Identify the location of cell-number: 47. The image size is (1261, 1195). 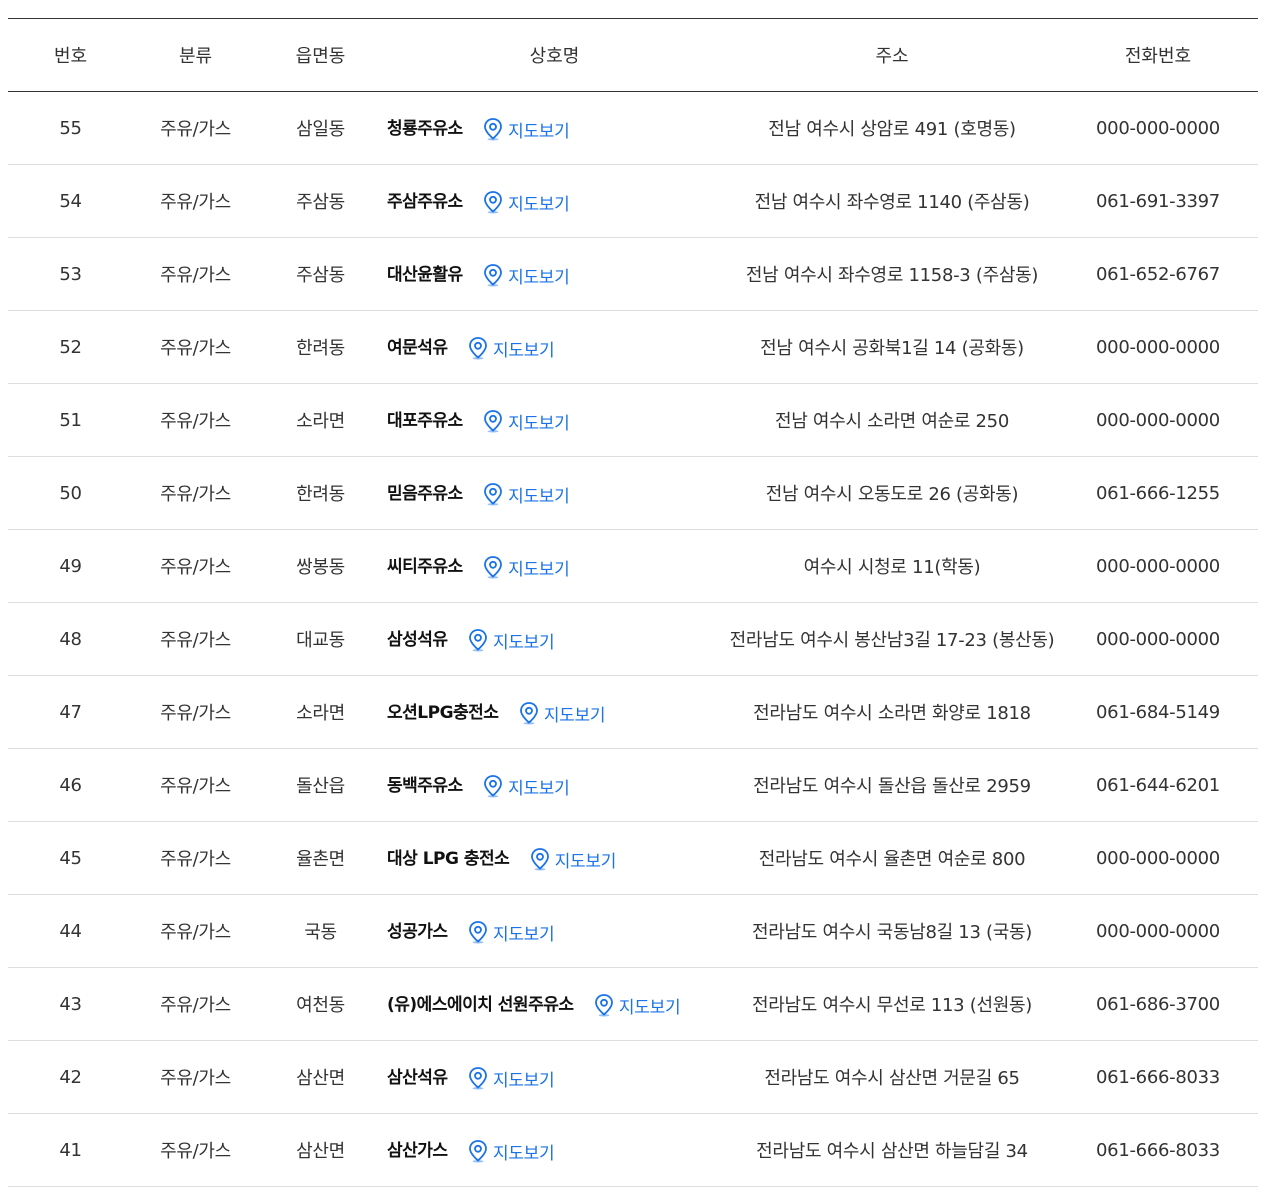
(70, 712).